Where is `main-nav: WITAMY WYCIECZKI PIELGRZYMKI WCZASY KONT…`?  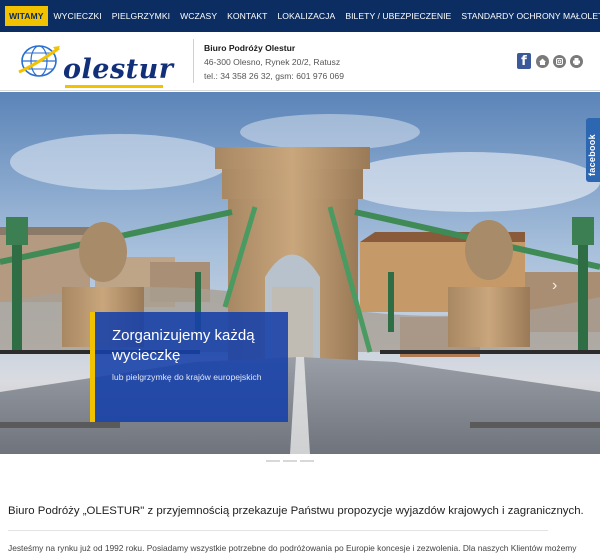 main-nav: WITAMY WYCIECZKI PIELGRZYMKI WCZASY KONT… is located at coordinates (300, 16).